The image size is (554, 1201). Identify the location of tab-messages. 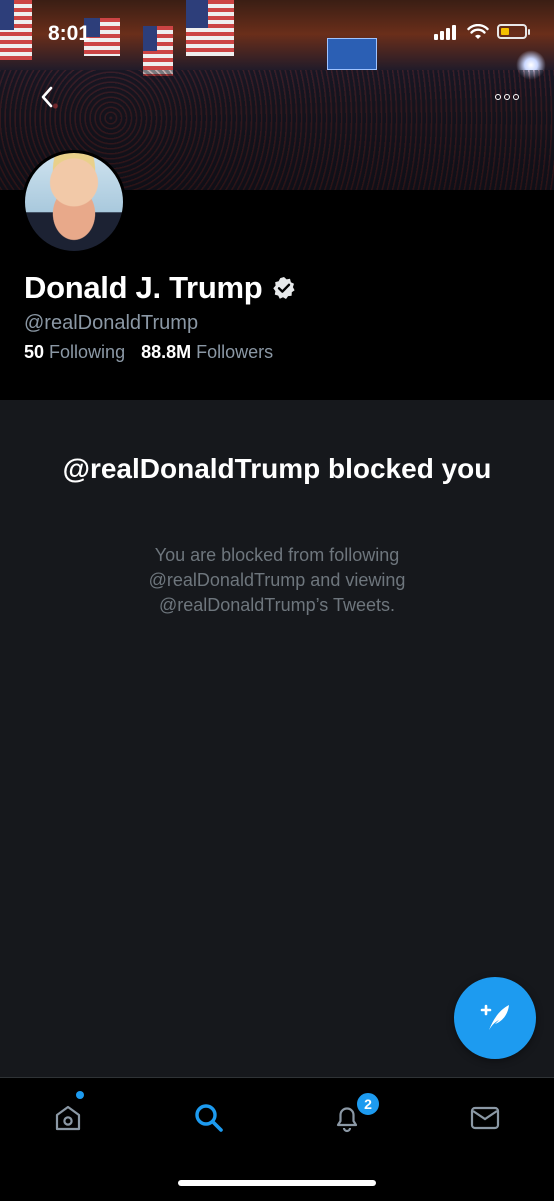
(485, 1118).